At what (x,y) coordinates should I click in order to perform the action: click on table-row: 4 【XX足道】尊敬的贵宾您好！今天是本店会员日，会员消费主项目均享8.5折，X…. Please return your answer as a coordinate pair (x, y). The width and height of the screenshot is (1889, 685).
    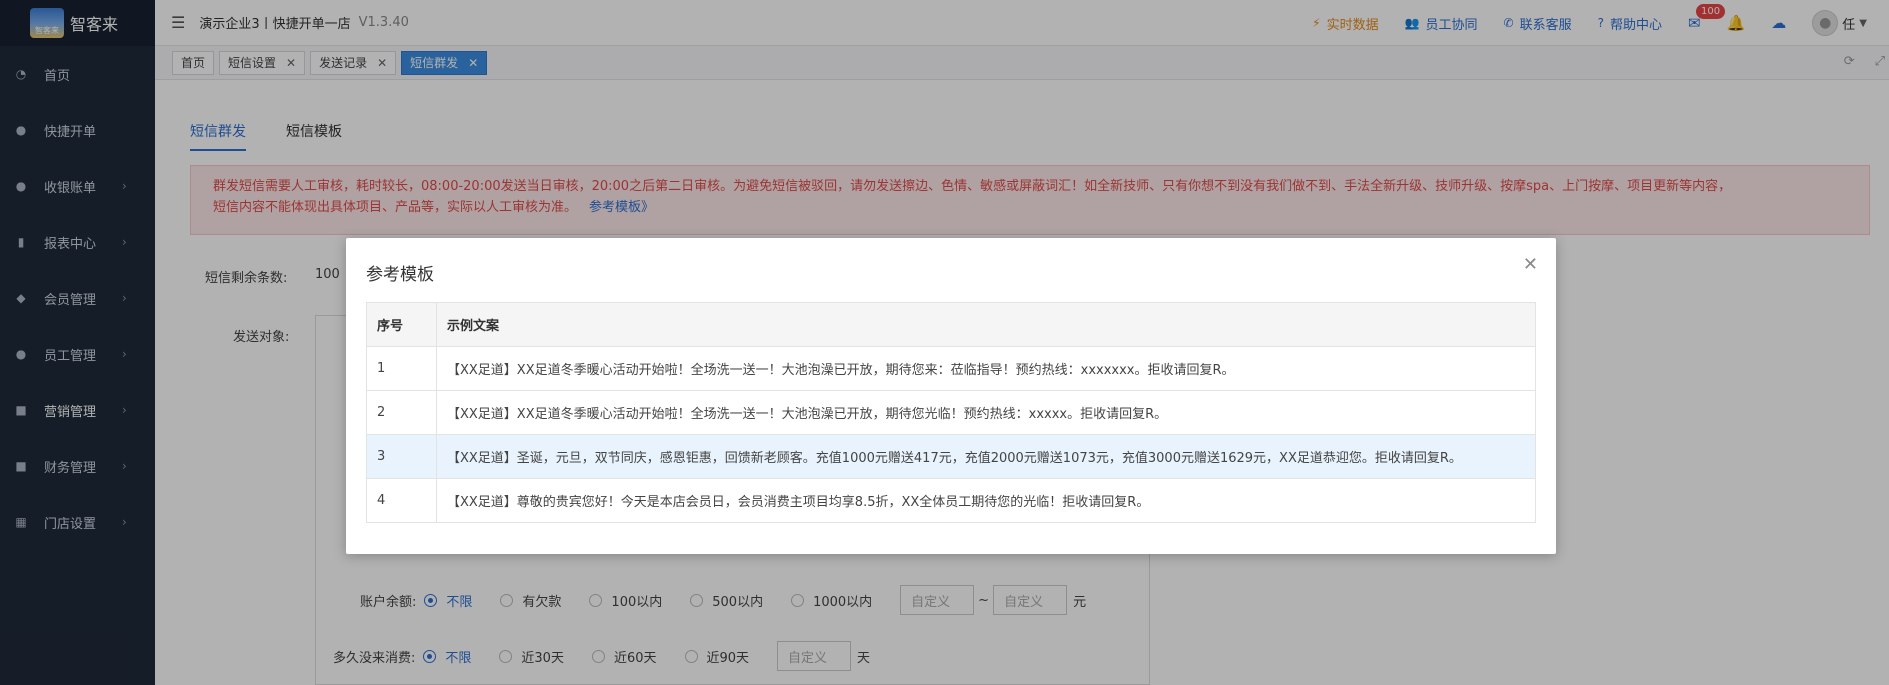
    Looking at the image, I should click on (951, 500).